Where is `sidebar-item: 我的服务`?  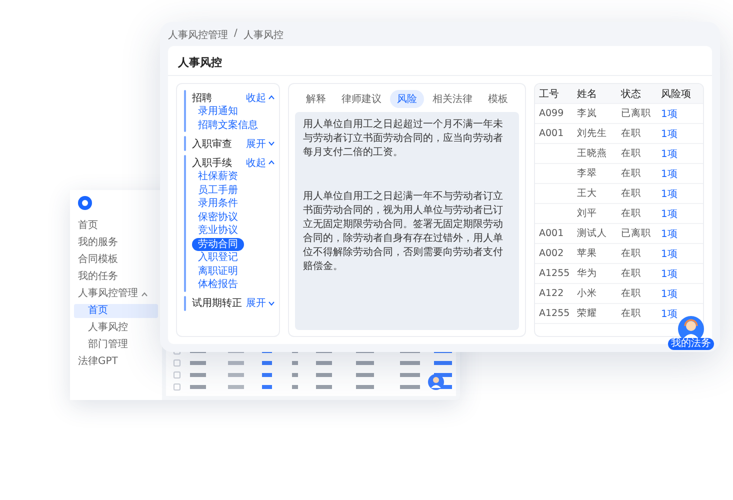
sidebar-item: 我的服务 is located at coordinates (116, 243).